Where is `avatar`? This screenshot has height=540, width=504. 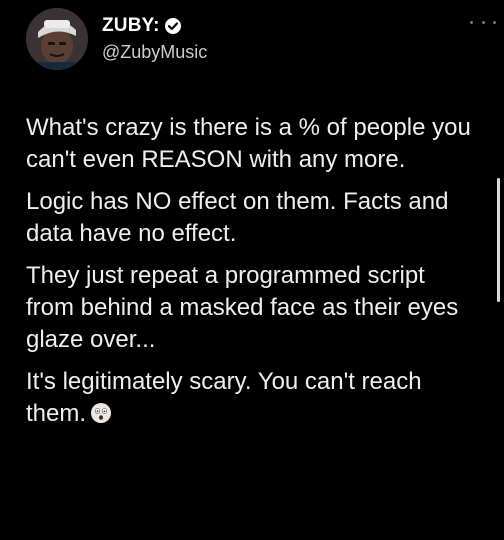 avatar is located at coordinates (57, 39).